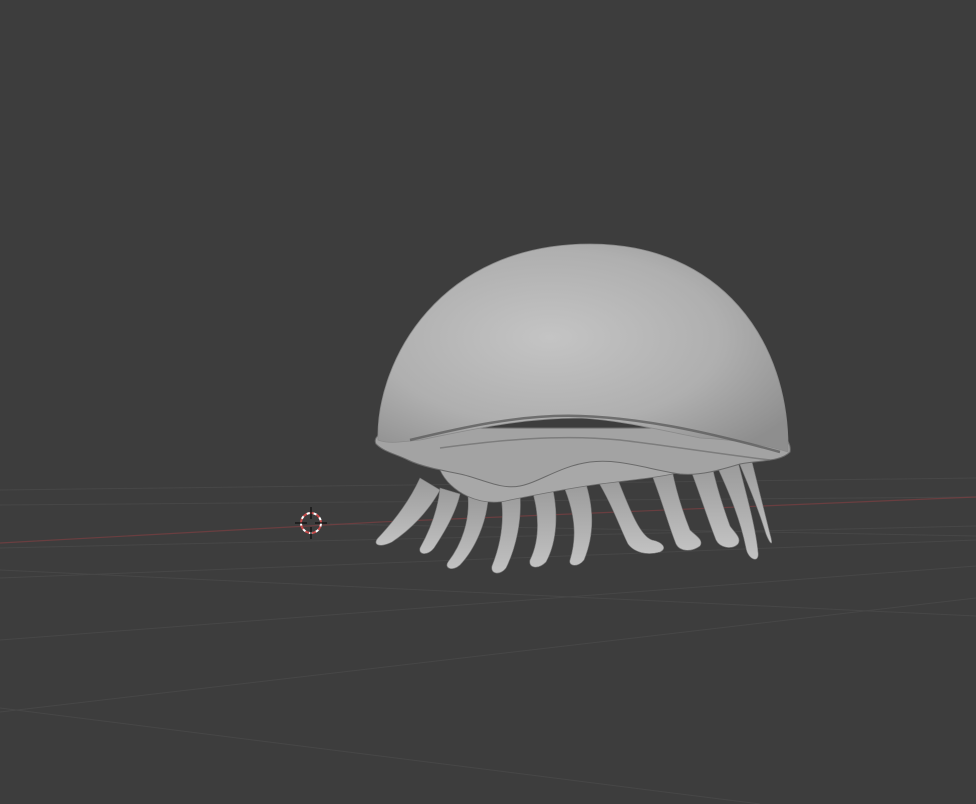 The width and height of the screenshot is (976, 804). I want to click on 3d-cursor-icon, so click(311, 523).